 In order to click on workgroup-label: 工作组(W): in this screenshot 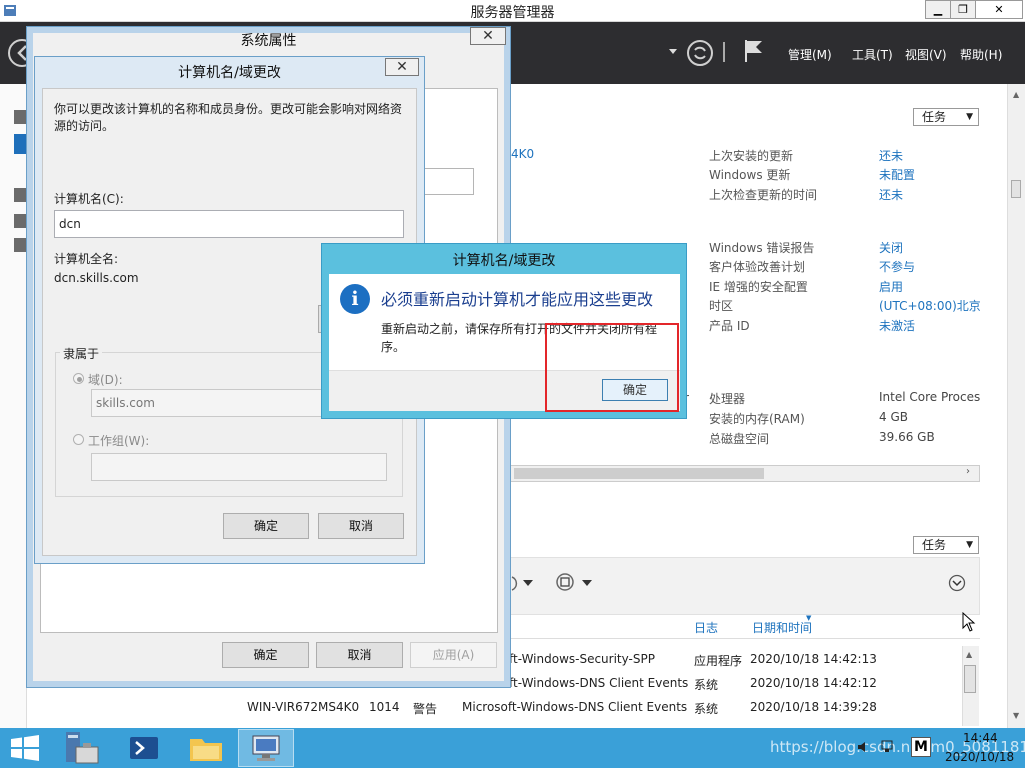, I will do `click(119, 441)`.